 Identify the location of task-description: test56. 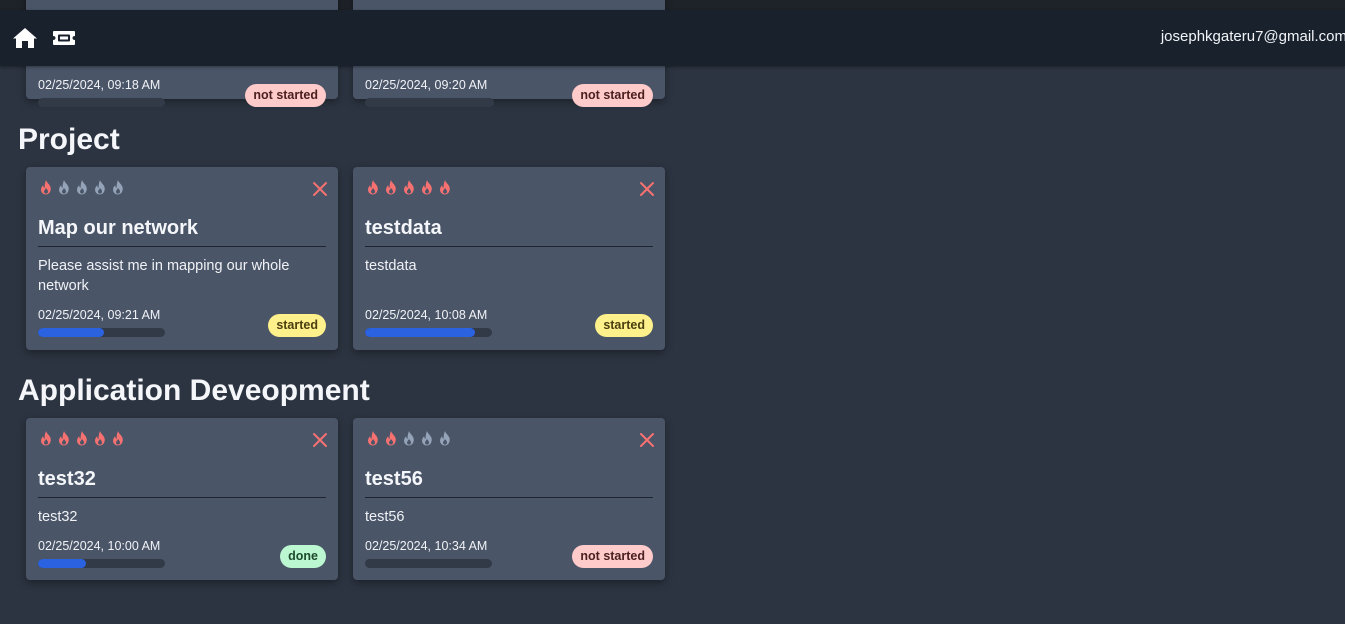
(385, 517).